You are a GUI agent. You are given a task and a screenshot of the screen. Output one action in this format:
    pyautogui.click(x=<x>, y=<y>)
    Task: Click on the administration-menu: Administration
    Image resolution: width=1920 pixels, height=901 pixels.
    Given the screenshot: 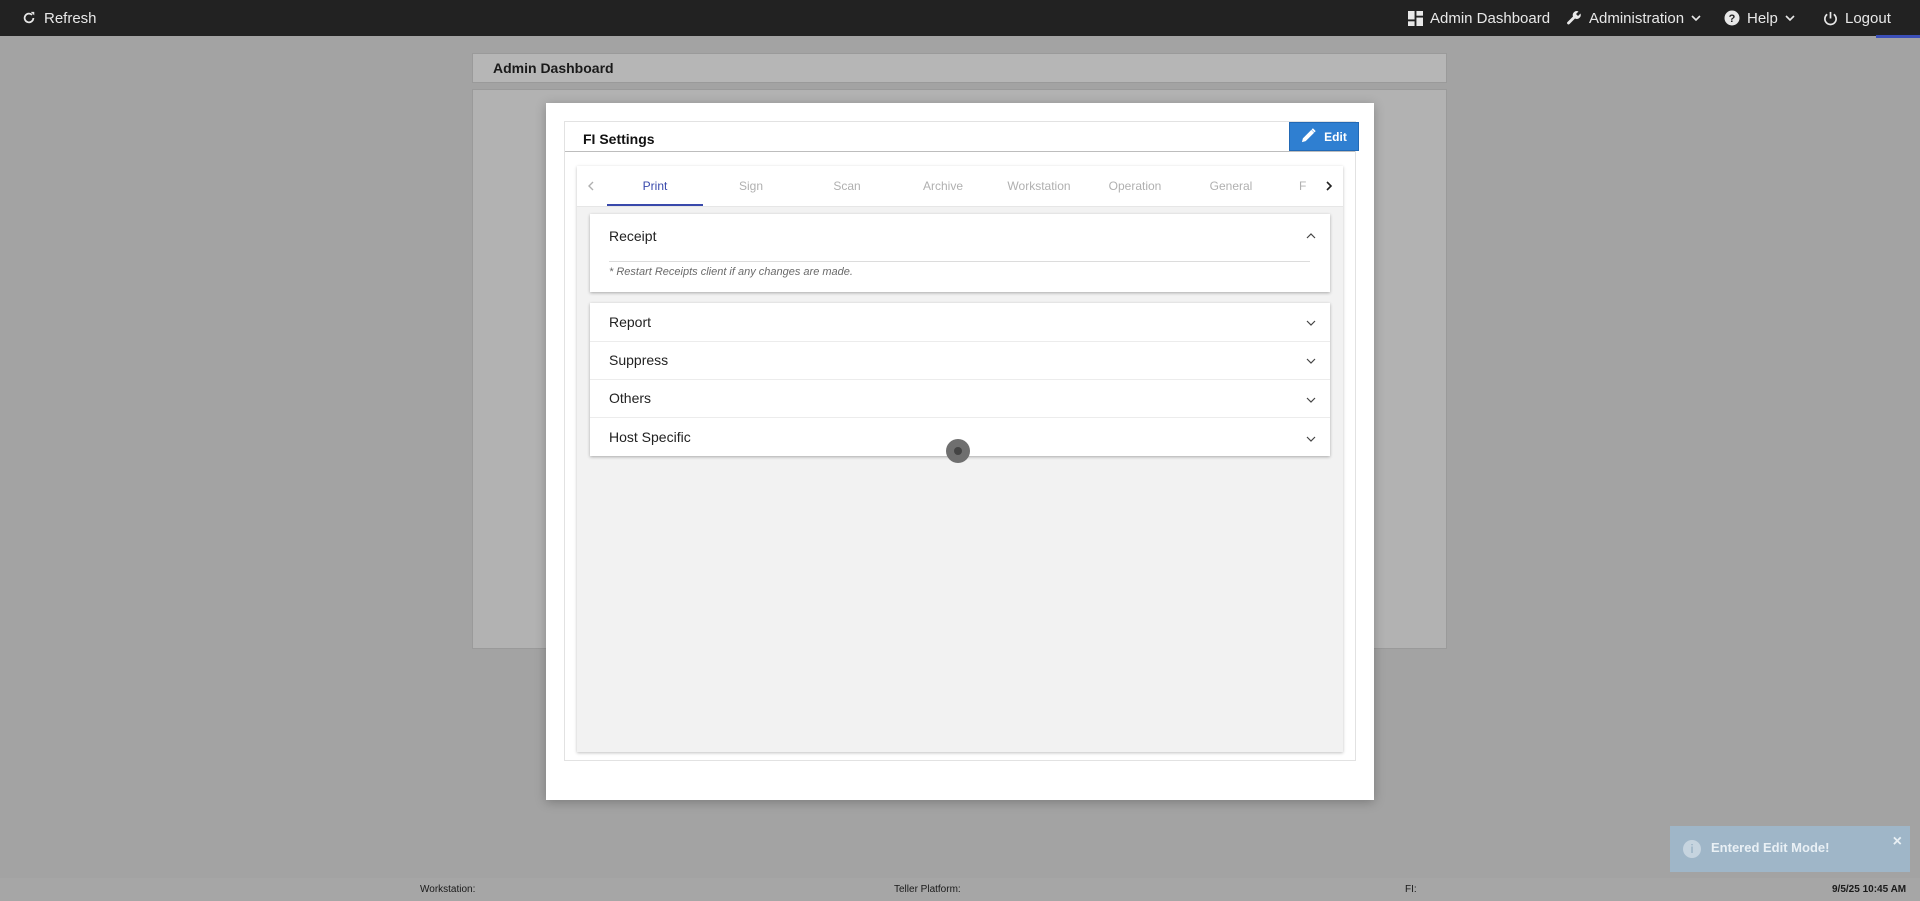 What is the action you would take?
    pyautogui.click(x=1633, y=18)
    